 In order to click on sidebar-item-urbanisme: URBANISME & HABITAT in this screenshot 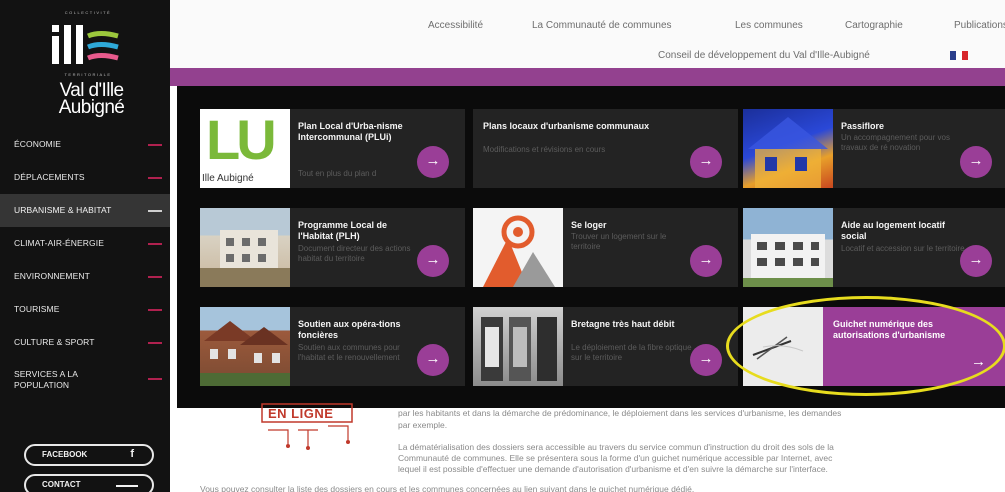, I will do `click(85, 210)`.